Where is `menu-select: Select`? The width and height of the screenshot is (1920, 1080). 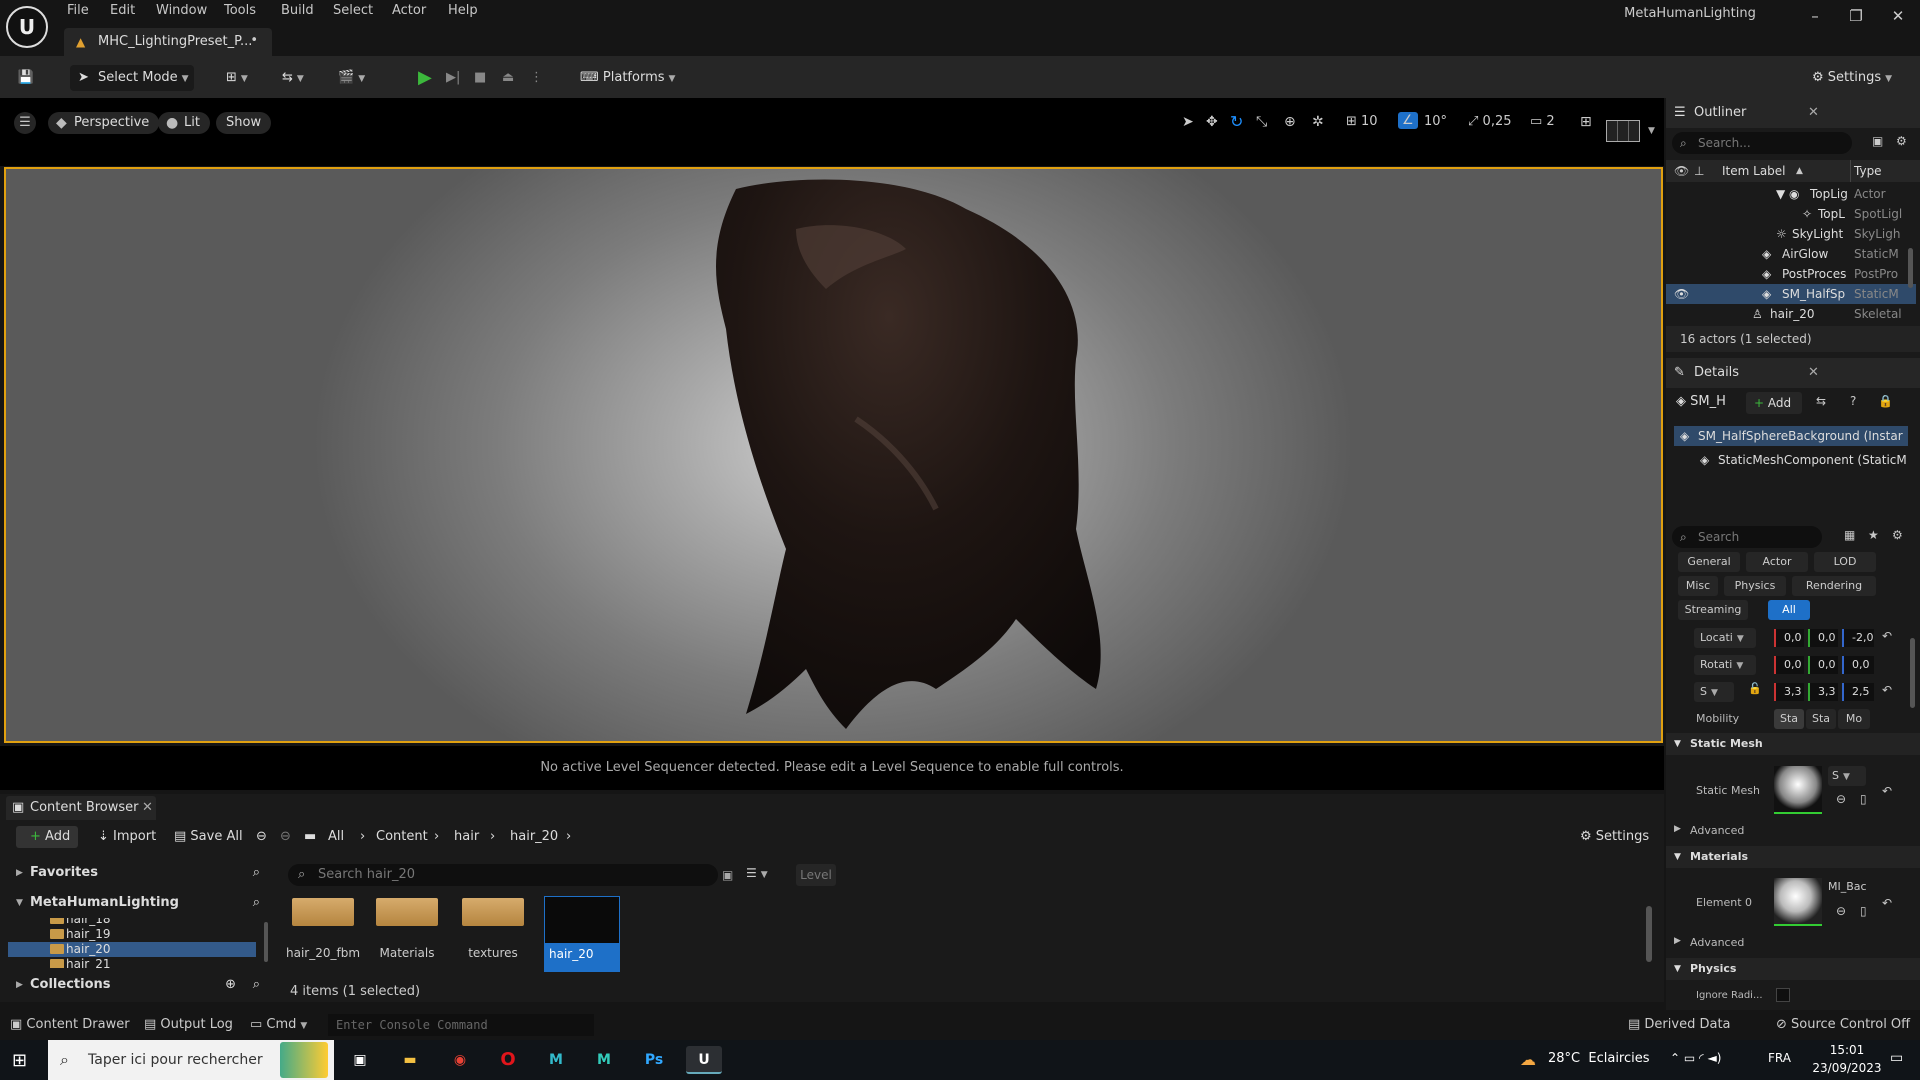 menu-select: Select is located at coordinates (353, 12).